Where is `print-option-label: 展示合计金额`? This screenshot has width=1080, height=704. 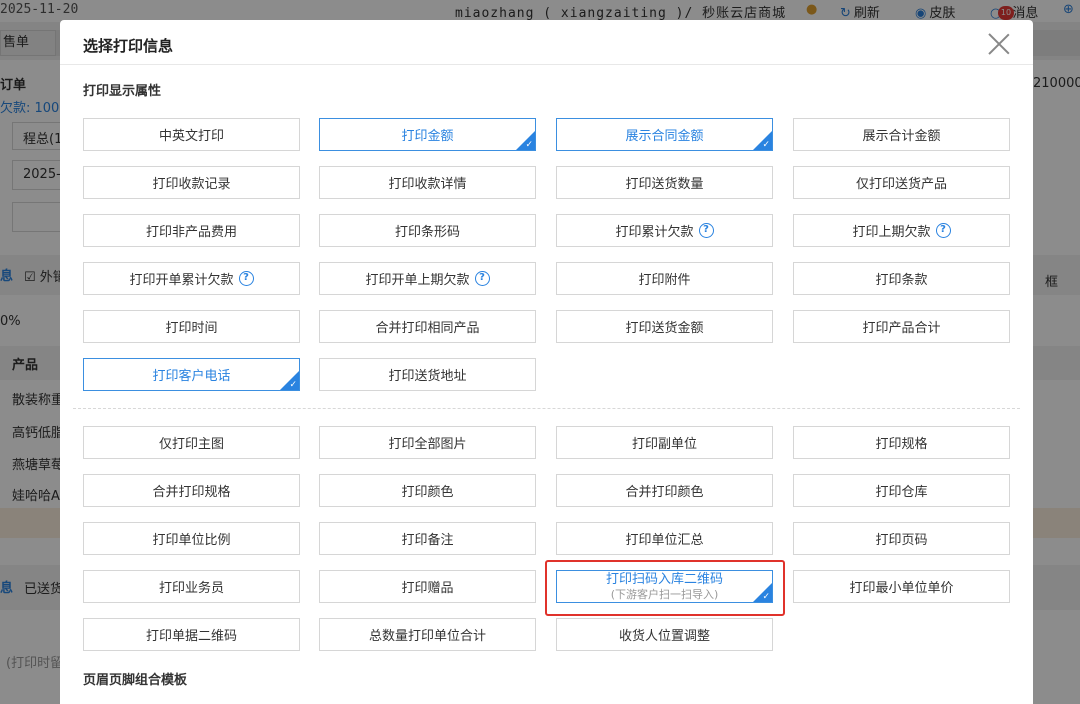
print-option-label: 展示合计金额 is located at coordinates (901, 136).